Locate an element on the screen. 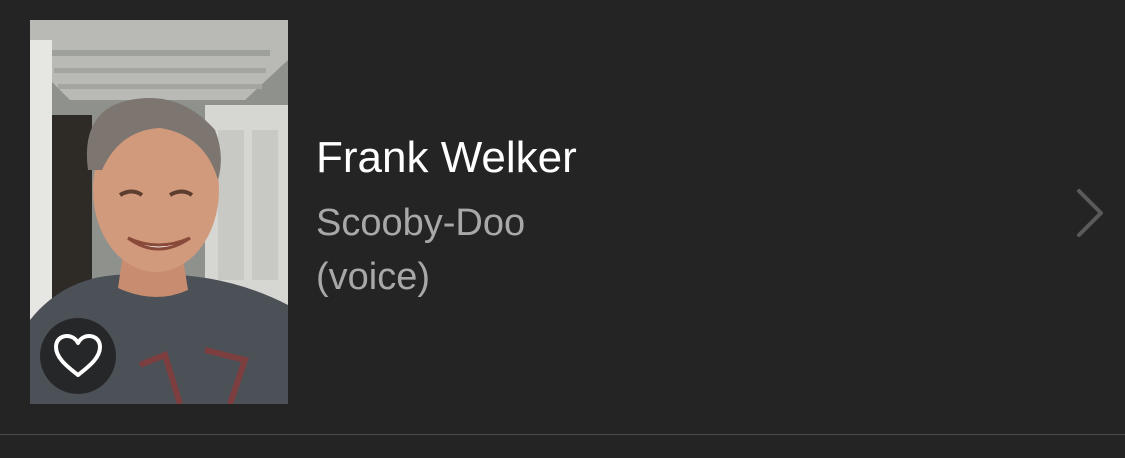 The width and height of the screenshot is (1125, 458). heart-outline-icon is located at coordinates (78, 355).